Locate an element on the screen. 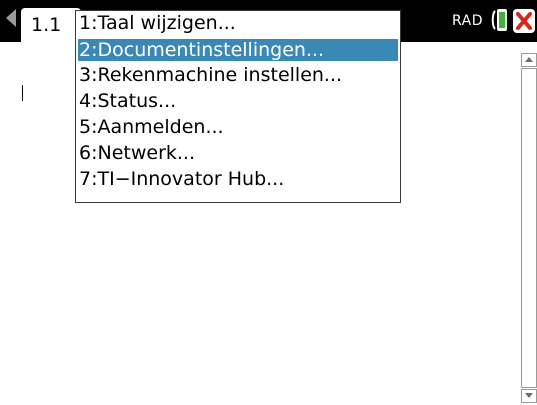 Image resolution: width=537 pixels, height=405 pixels. scroll-track is located at coordinates (529, 228).